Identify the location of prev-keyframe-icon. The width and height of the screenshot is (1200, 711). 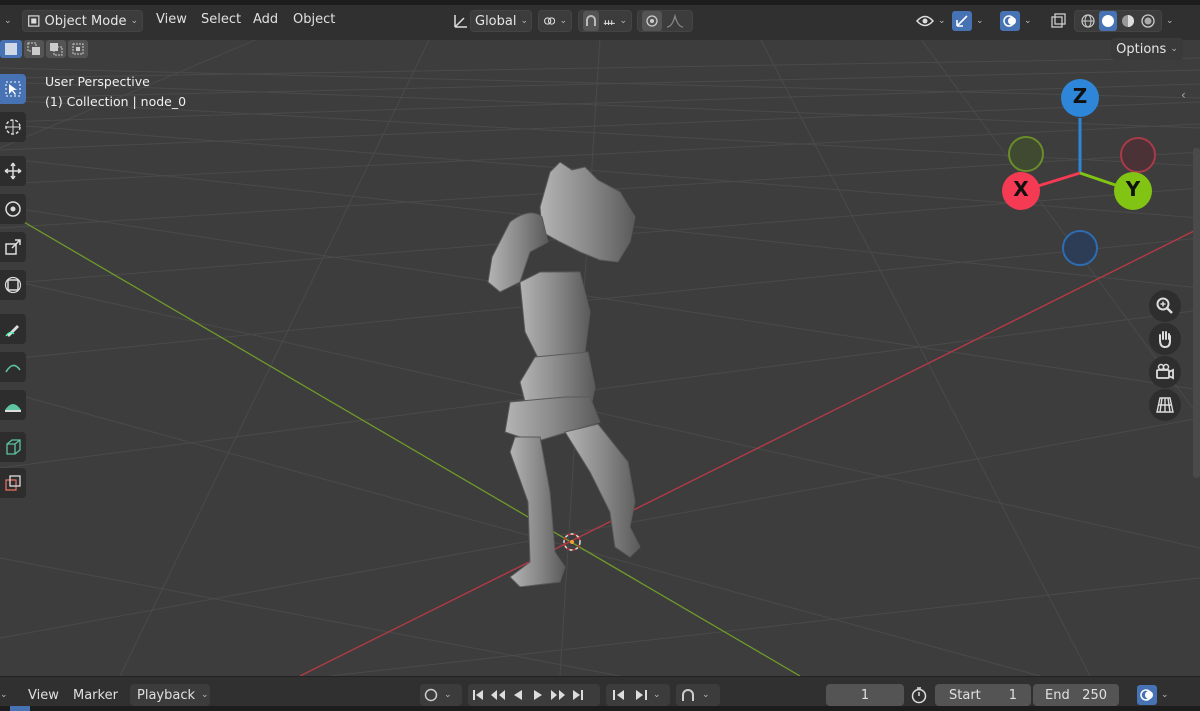
(498, 695).